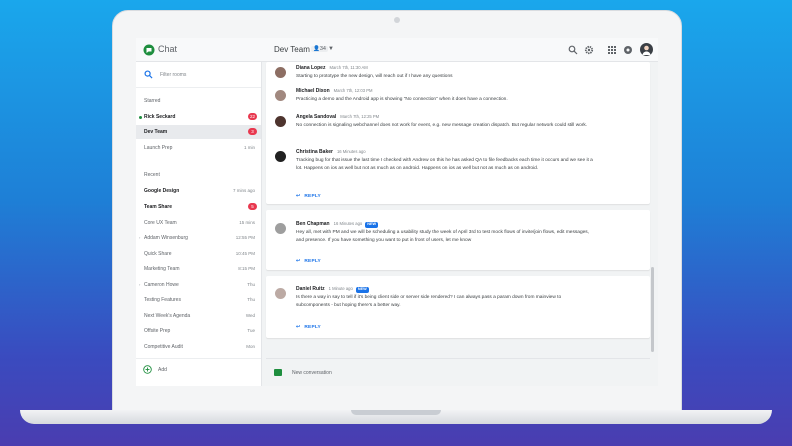  What do you see at coordinates (162, 191) in the screenshot?
I see `sidebar-item-label: Google Design` at bounding box center [162, 191].